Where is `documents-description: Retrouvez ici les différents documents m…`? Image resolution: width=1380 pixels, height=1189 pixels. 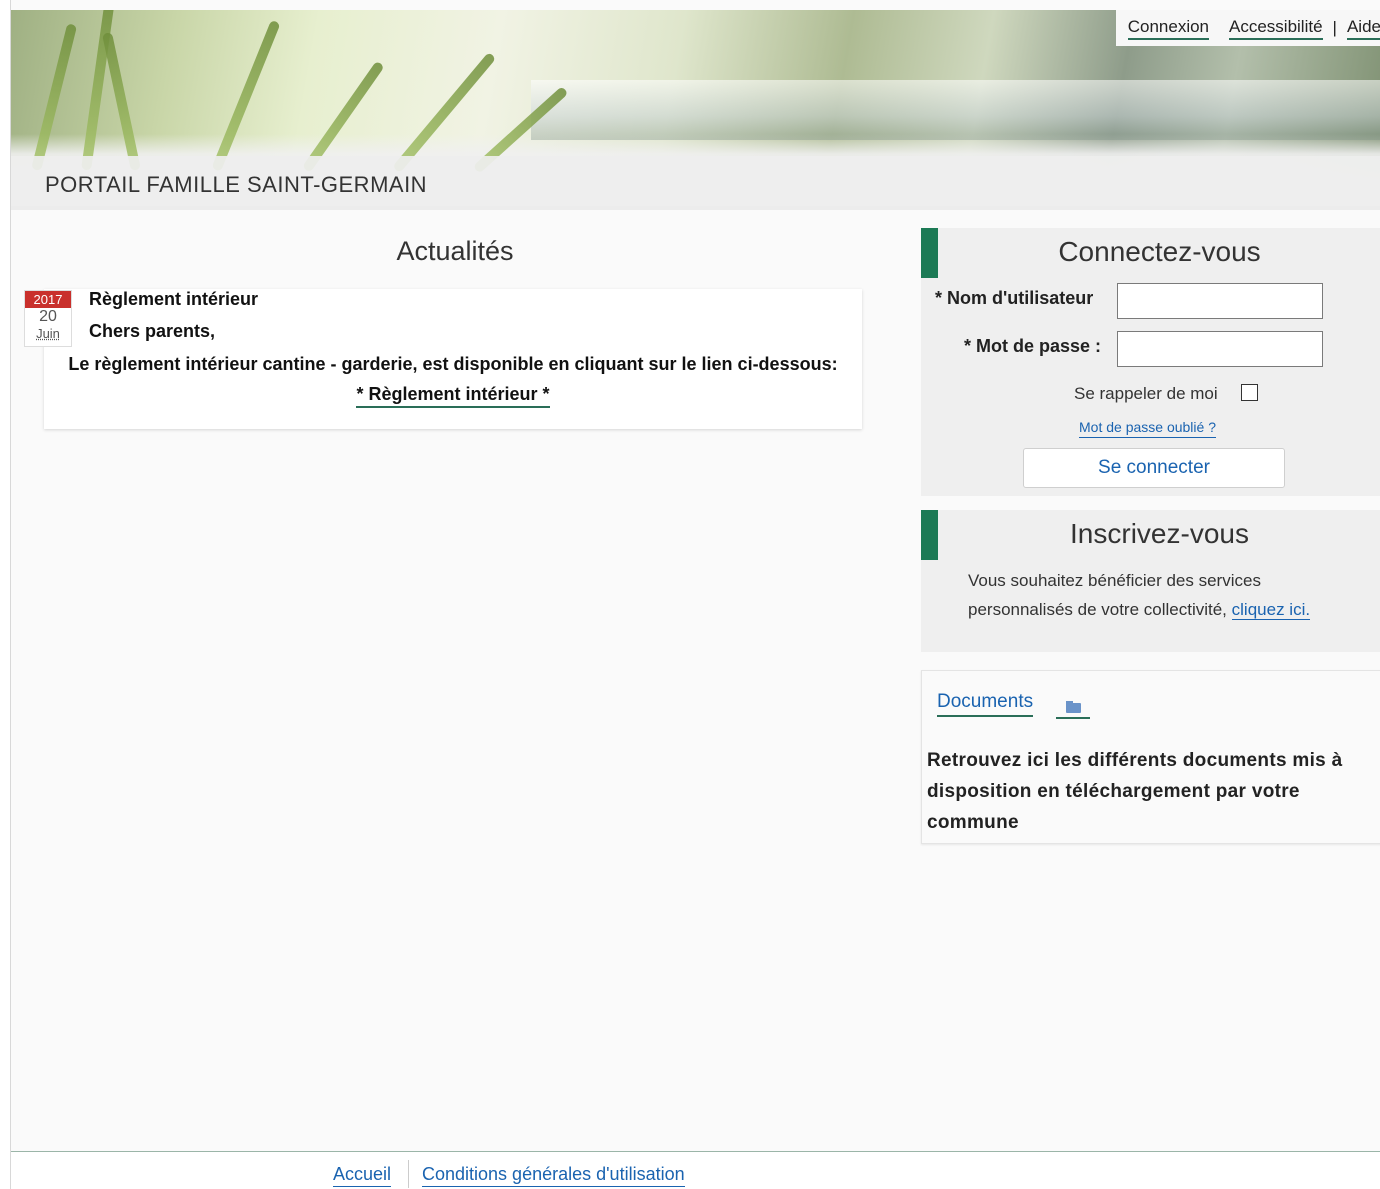
documents-description: Retrouvez ici les différents documents m… is located at coordinates (1135, 791).